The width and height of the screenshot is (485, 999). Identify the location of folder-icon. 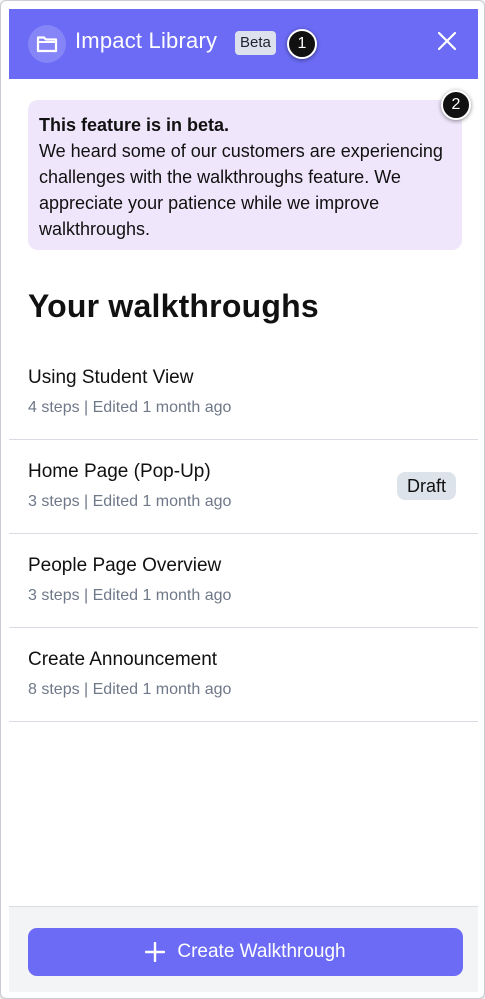
(47, 44).